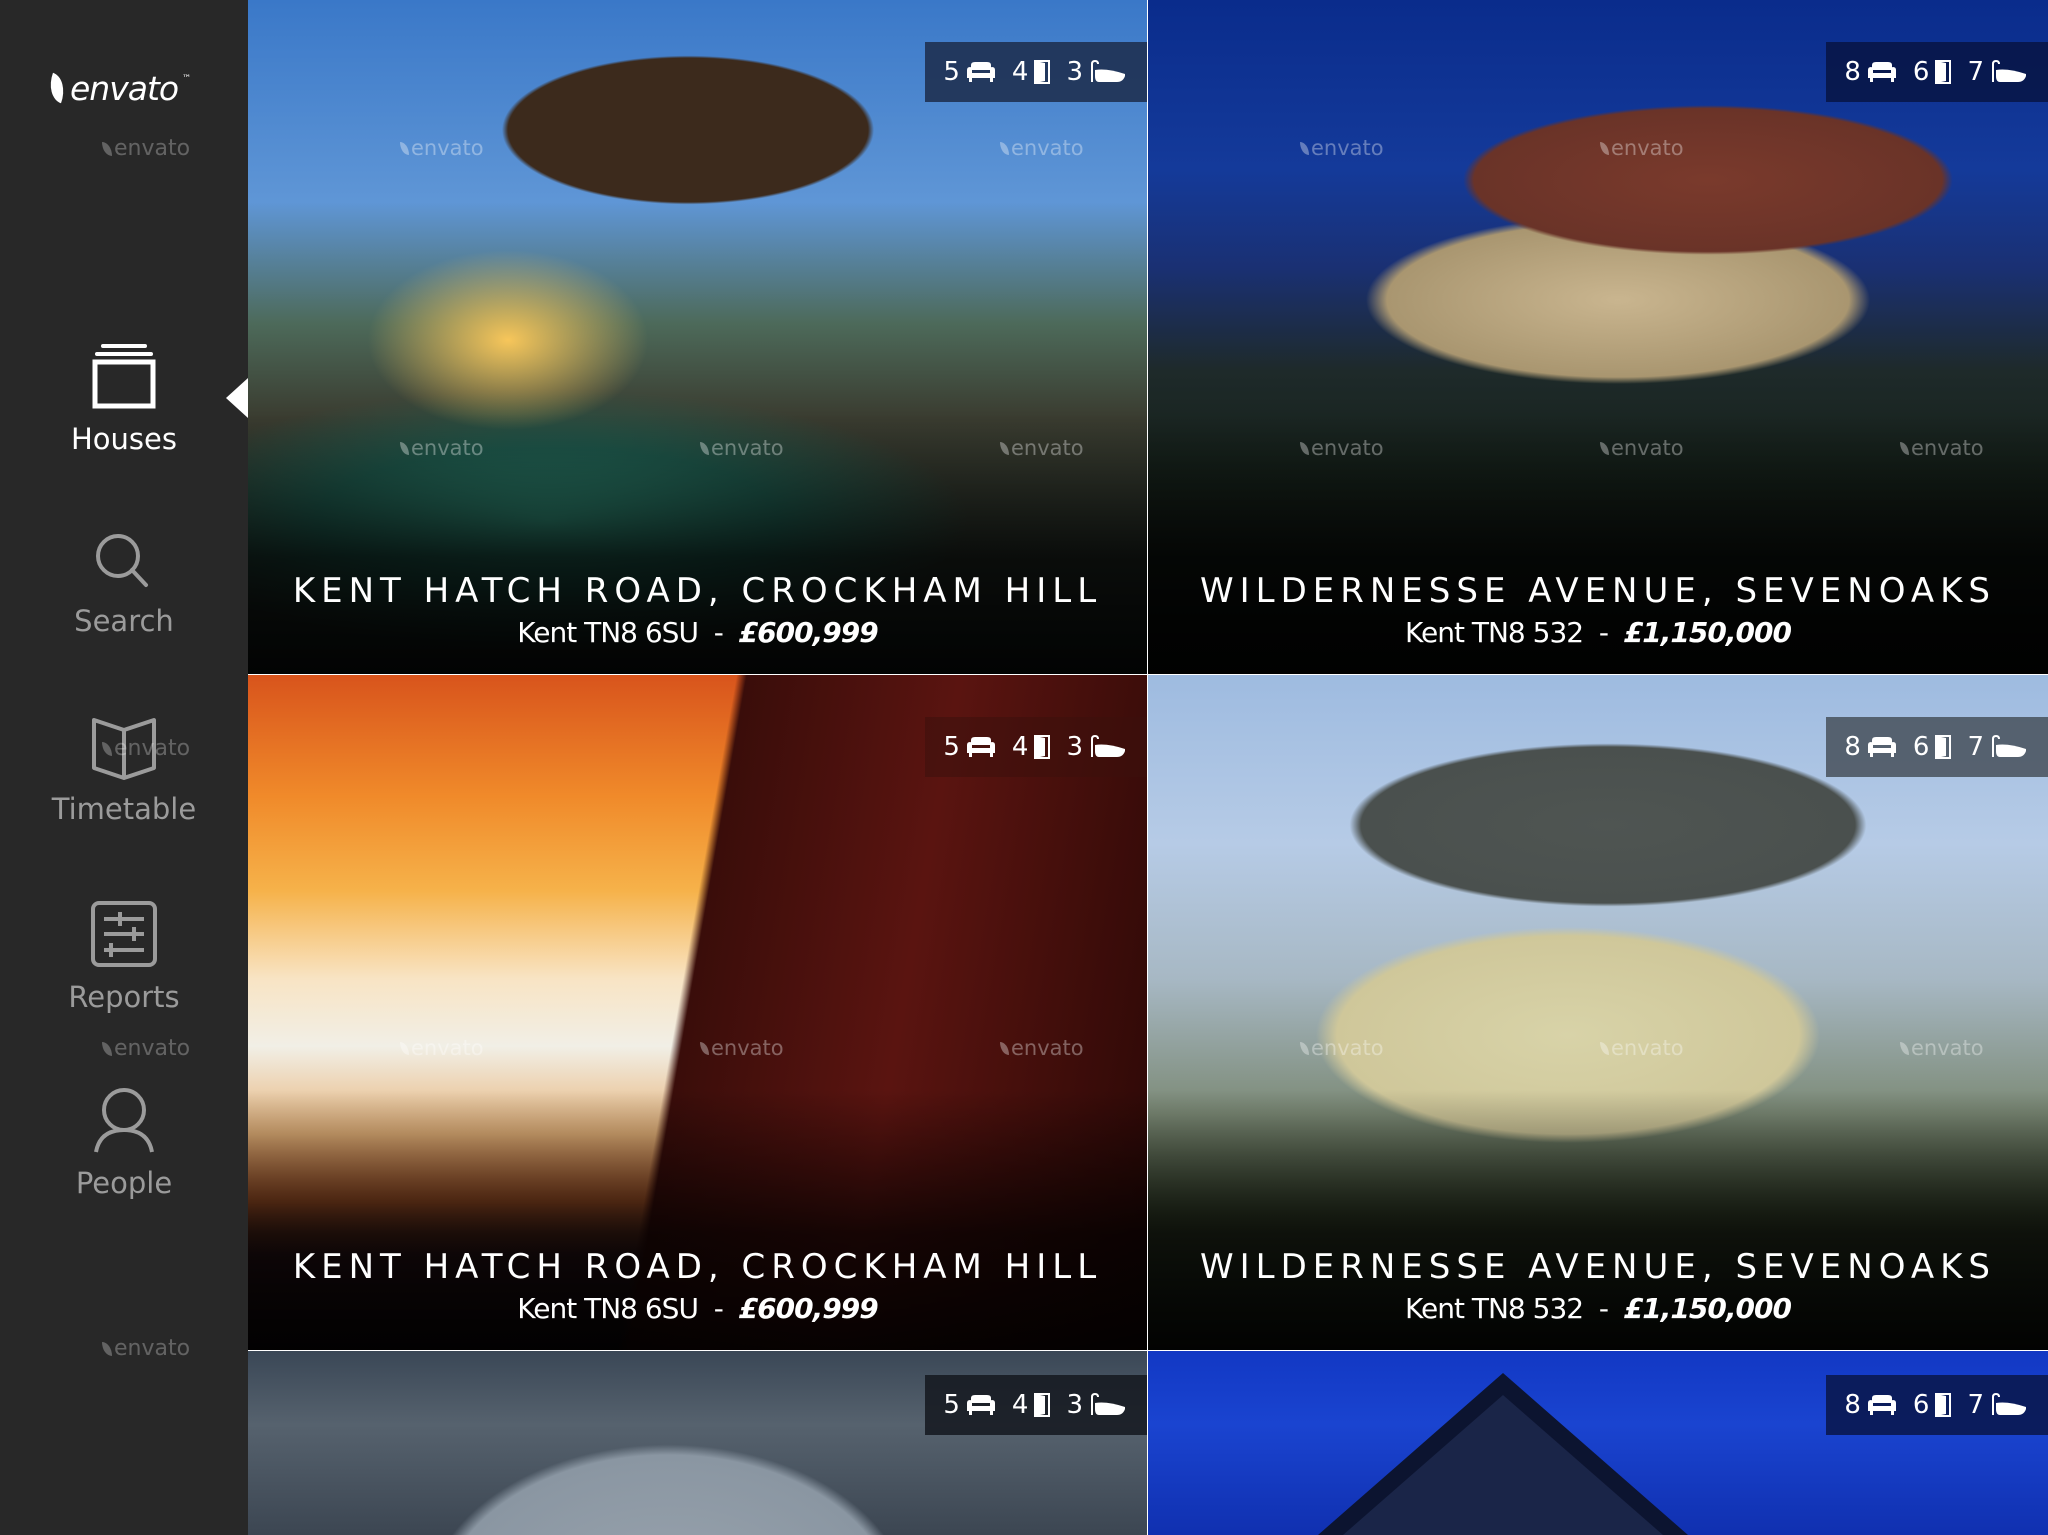 The height and width of the screenshot is (1535, 2048). Describe the element at coordinates (124, 1120) in the screenshot. I see `person-icon` at that location.